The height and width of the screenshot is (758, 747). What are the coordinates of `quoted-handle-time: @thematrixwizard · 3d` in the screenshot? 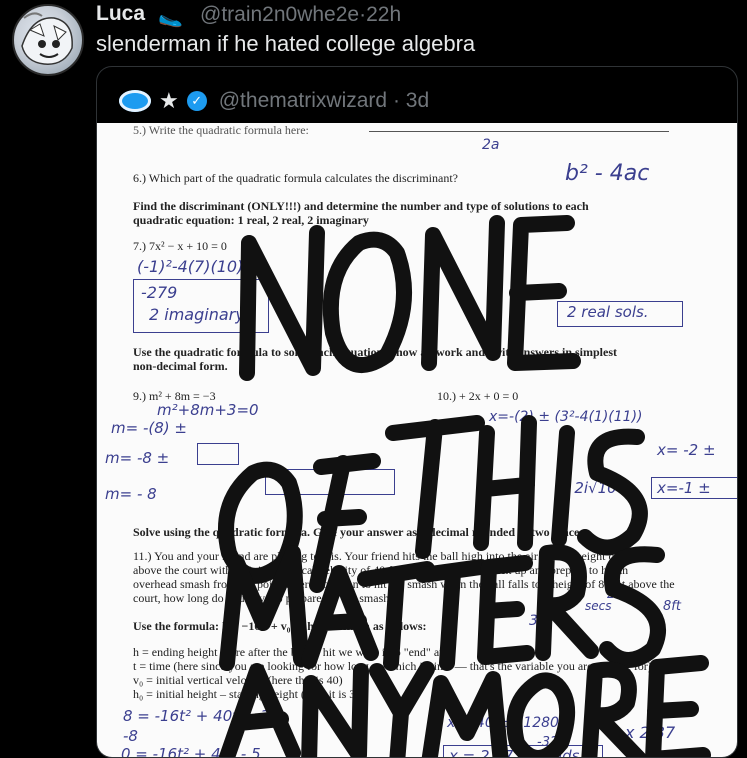 It's located at (324, 101).